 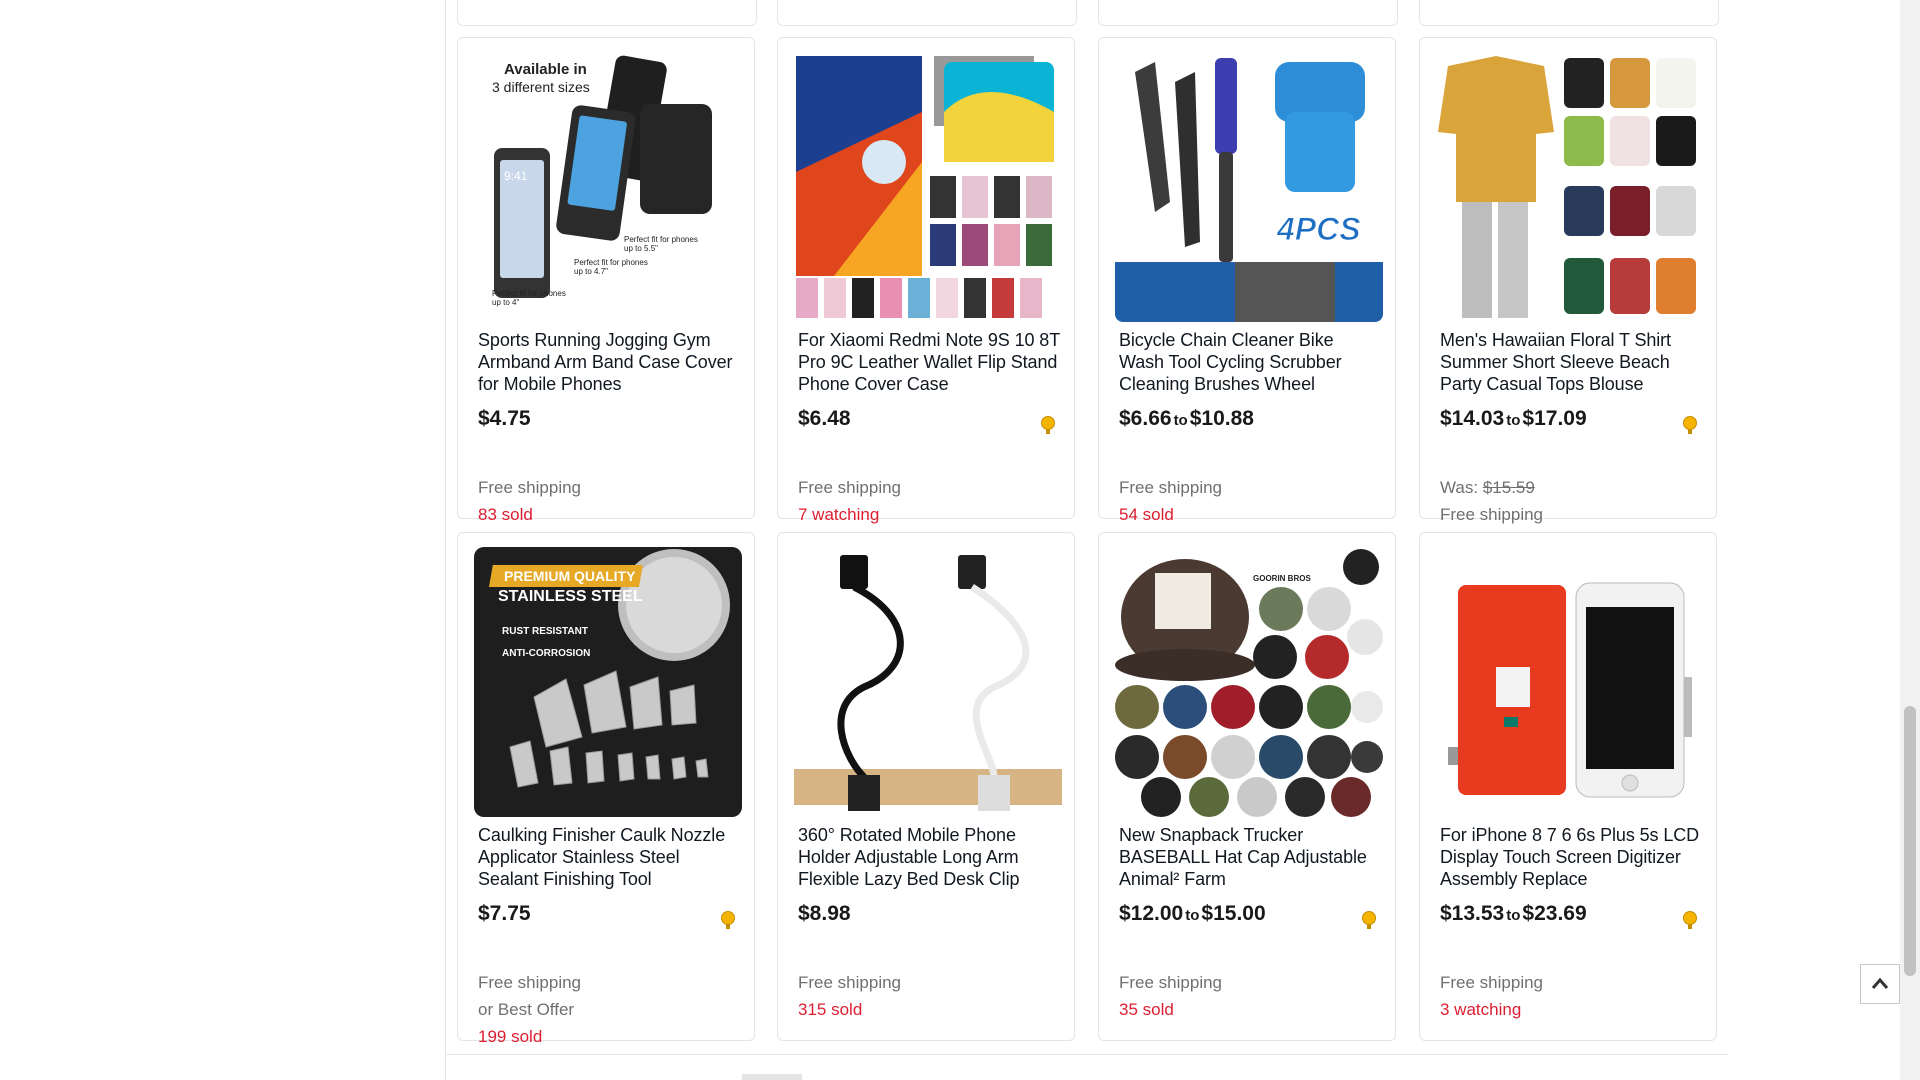 I want to click on chain-cleaner-image: 4PCS, so click(x=1249, y=187).